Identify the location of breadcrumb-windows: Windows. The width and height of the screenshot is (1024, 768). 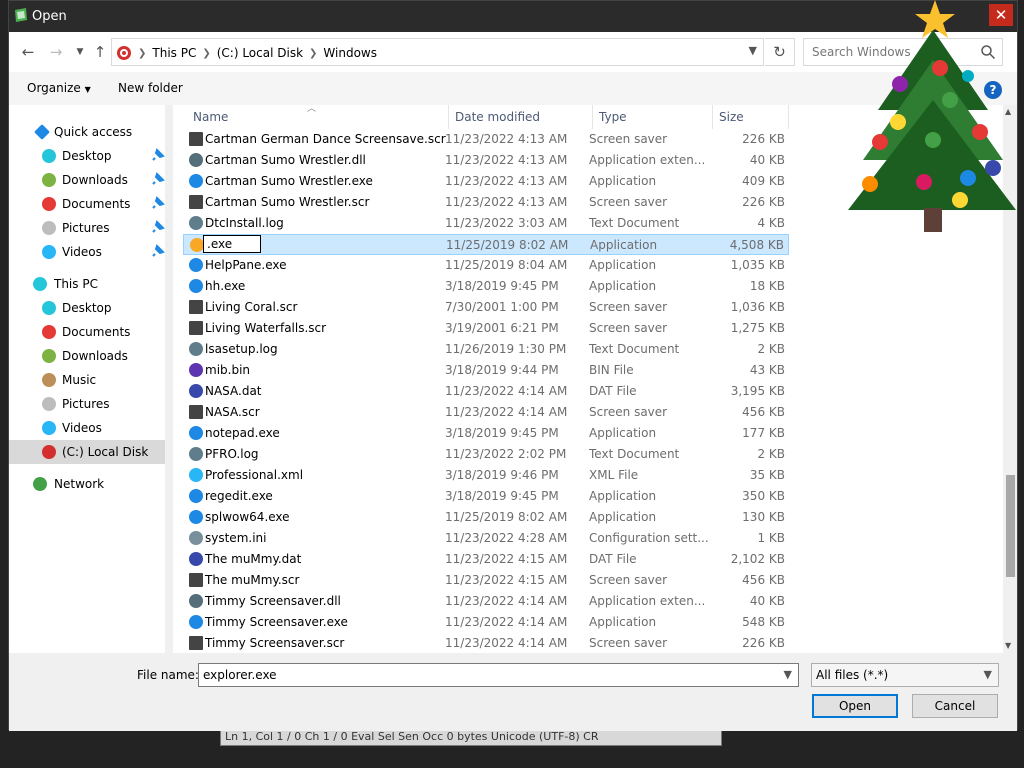
(350, 53).